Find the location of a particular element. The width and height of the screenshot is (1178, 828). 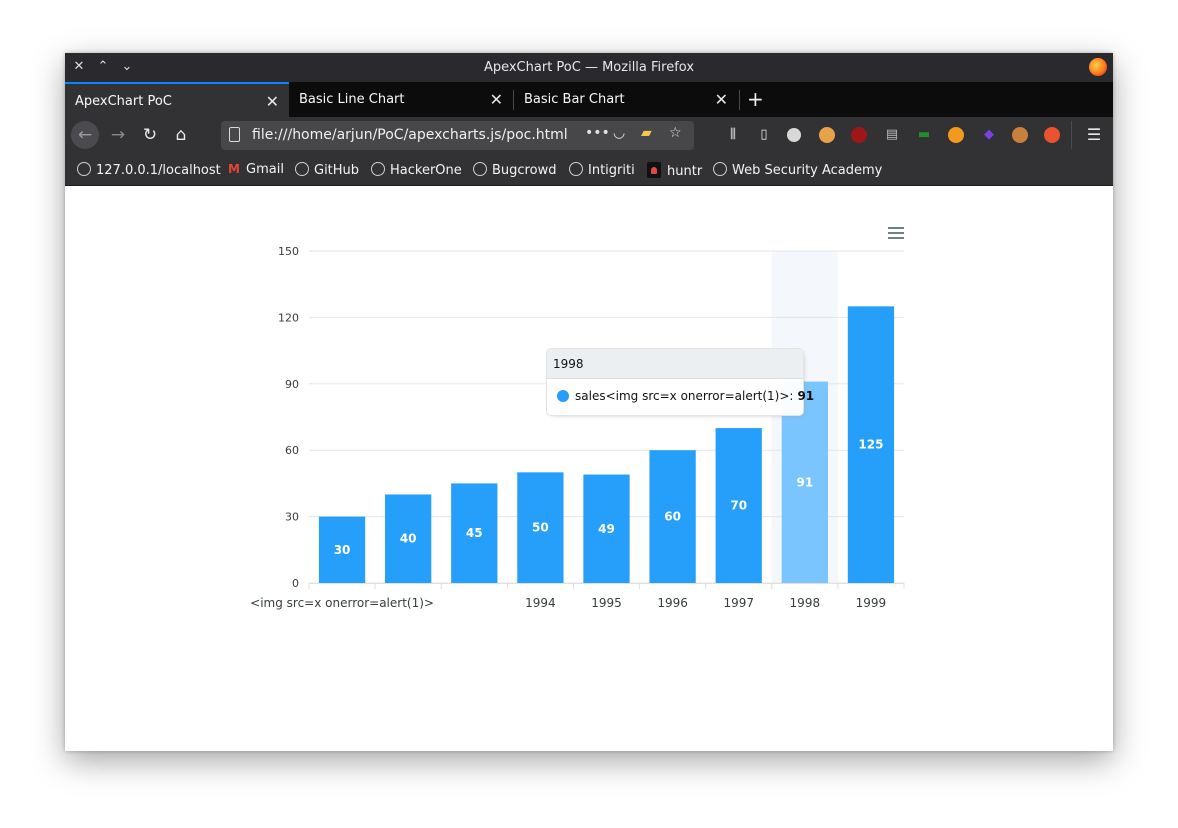

tooltip-series-row: sales<img src=x onerror=alert(1)>: 91 is located at coordinates (685, 396).